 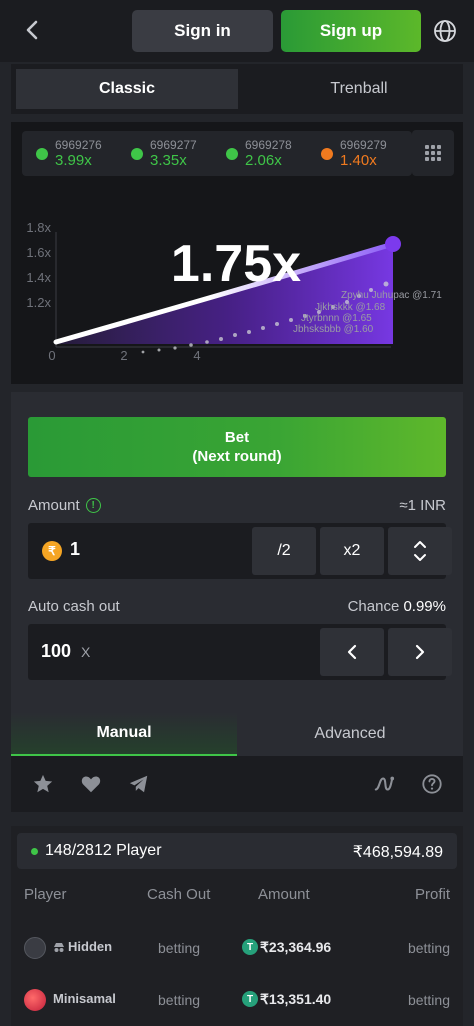 I want to click on amount-value: 1, so click(x=75, y=549).